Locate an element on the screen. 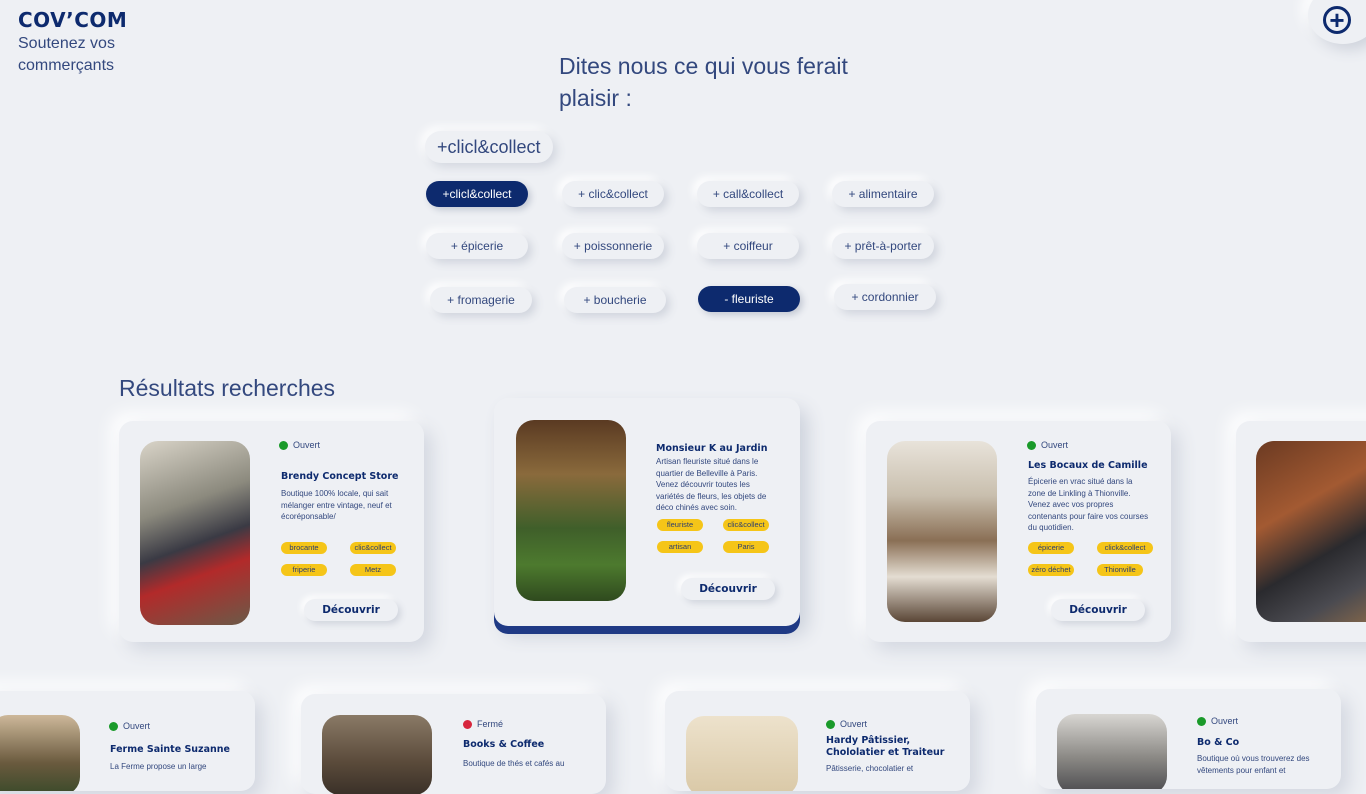 Image resolution: width=1366 pixels, height=794 pixels. shop-card is located at coordinates (1301, 531).